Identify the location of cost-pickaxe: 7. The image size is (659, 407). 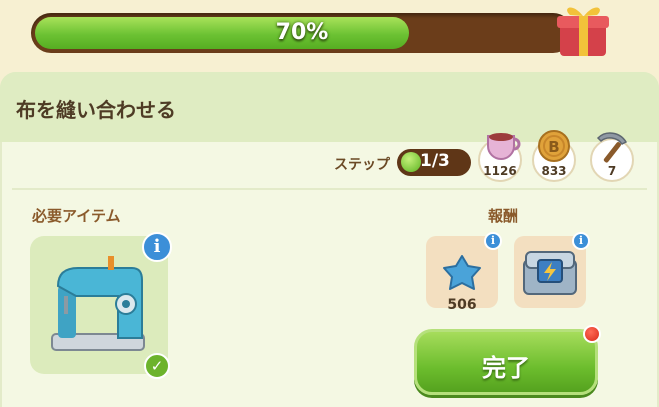
(613, 156).